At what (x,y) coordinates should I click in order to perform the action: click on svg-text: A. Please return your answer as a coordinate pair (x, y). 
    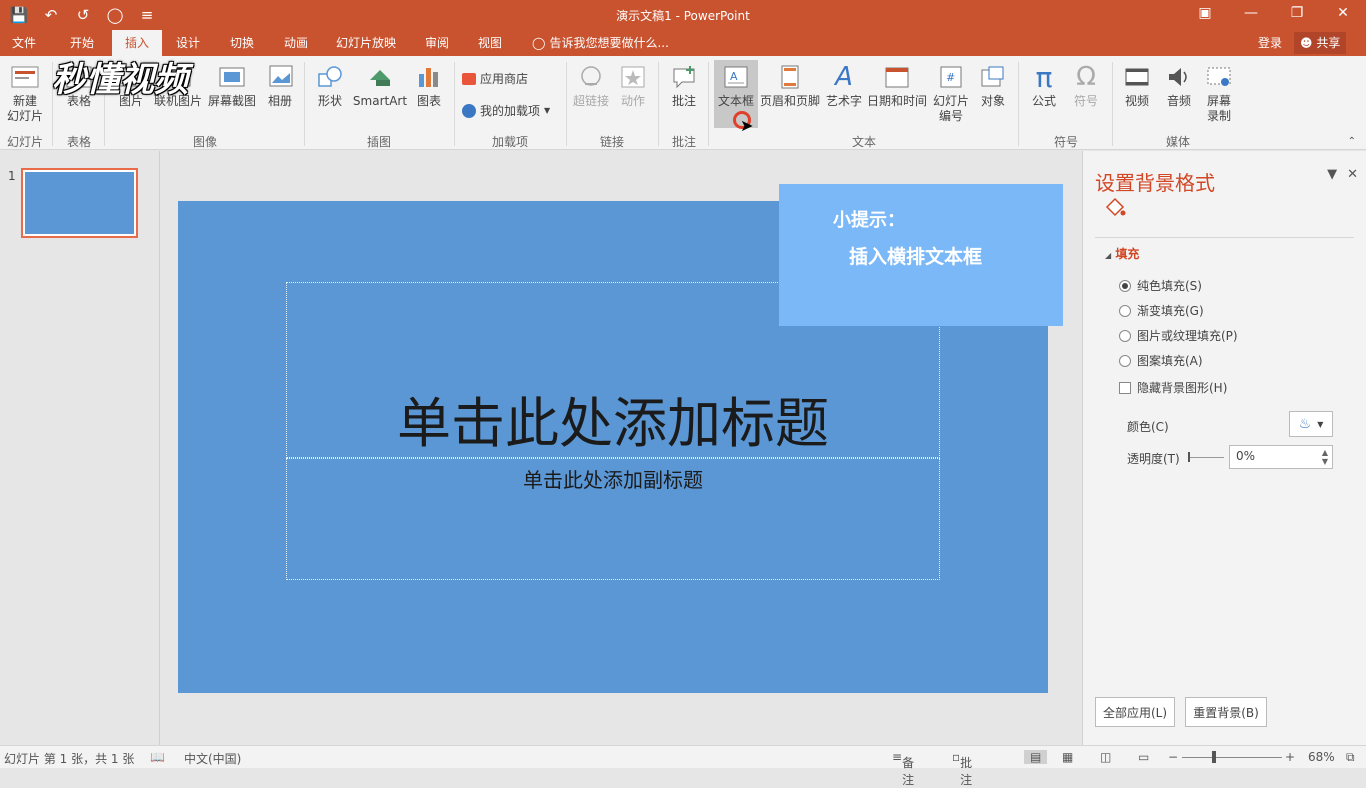
    Looking at the image, I should click on (734, 76).